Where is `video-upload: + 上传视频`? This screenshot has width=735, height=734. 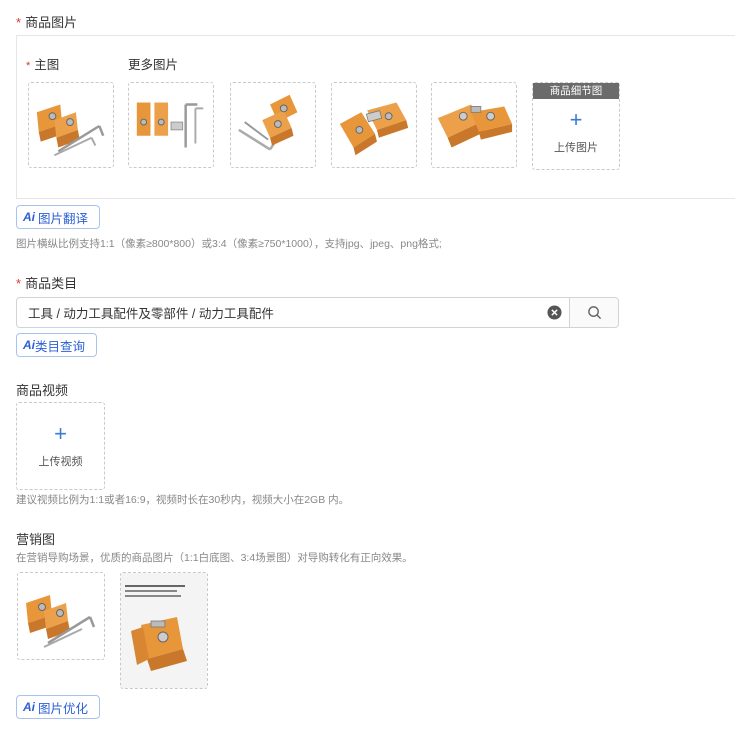 video-upload: + 上传视频 is located at coordinates (60, 446).